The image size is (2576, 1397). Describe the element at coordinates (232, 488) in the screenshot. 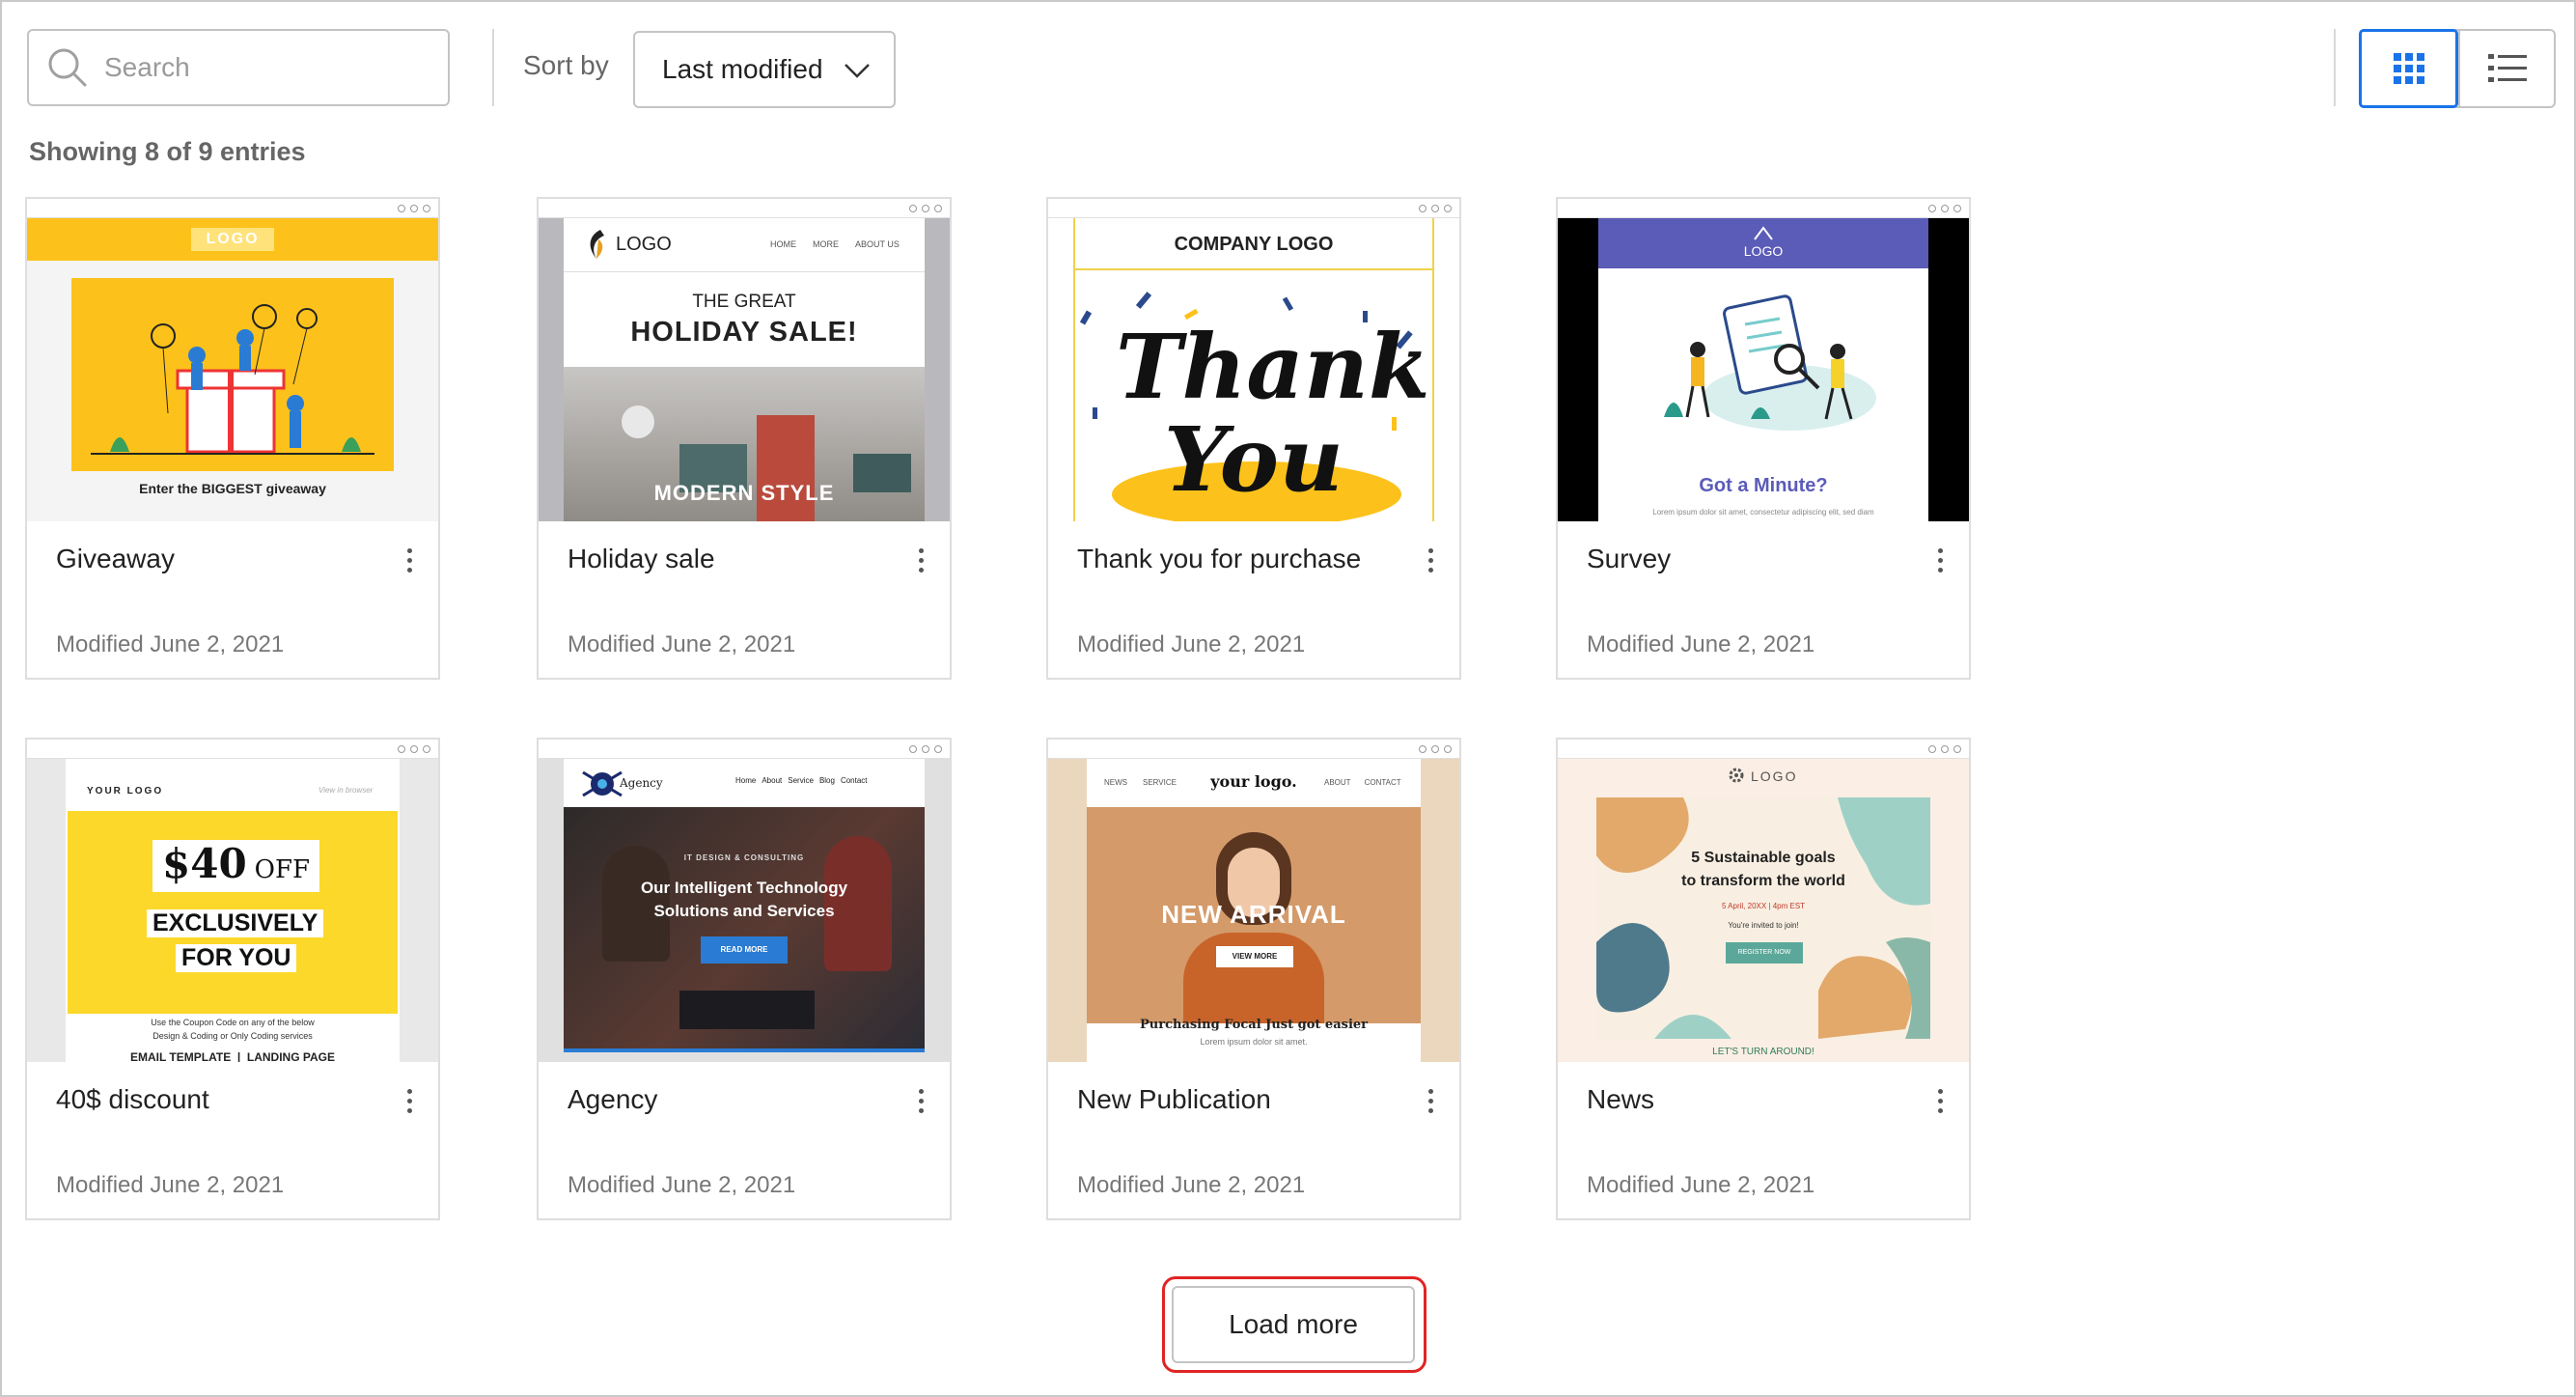

I see `preview-caption: Enter the BIGGEST giveaway` at that location.